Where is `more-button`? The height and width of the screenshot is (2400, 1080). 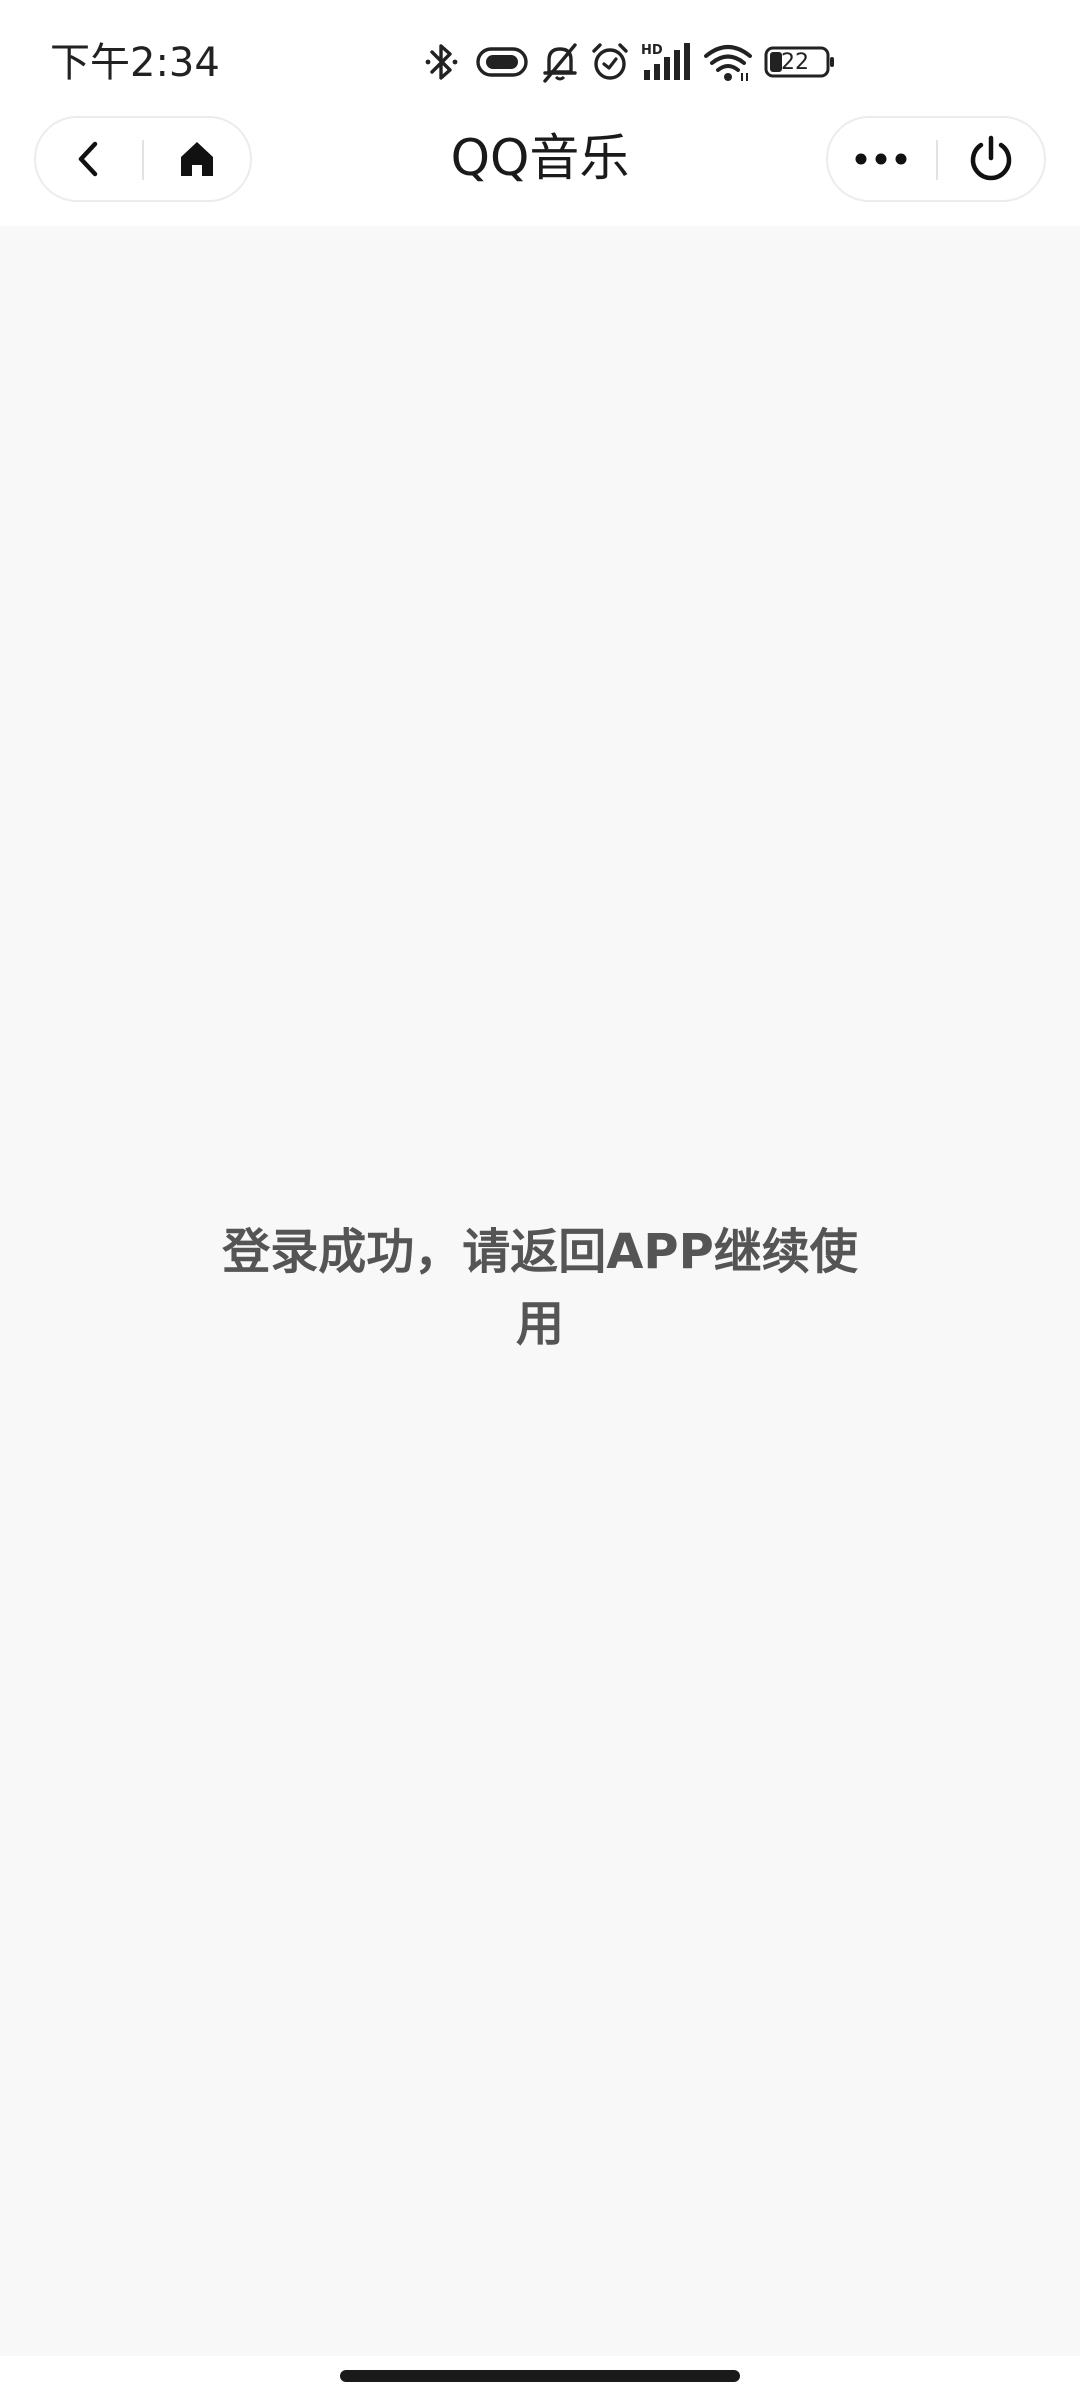 more-button is located at coordinates (881, 159).